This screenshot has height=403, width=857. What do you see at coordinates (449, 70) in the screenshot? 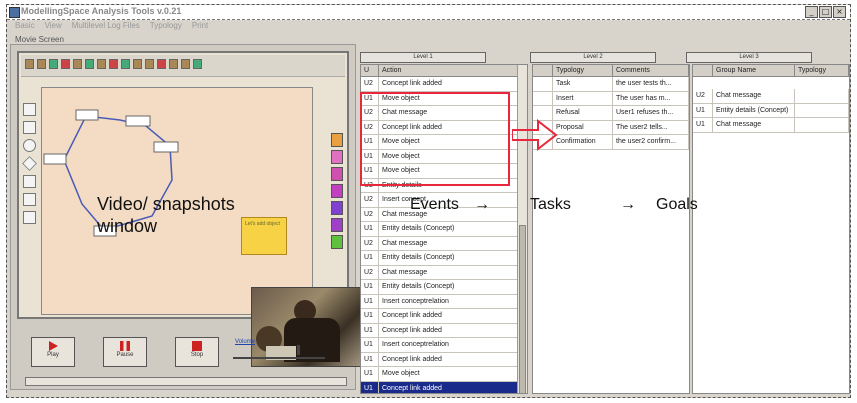
I see `col-header-action: Action` at bounding box center [449, 70].